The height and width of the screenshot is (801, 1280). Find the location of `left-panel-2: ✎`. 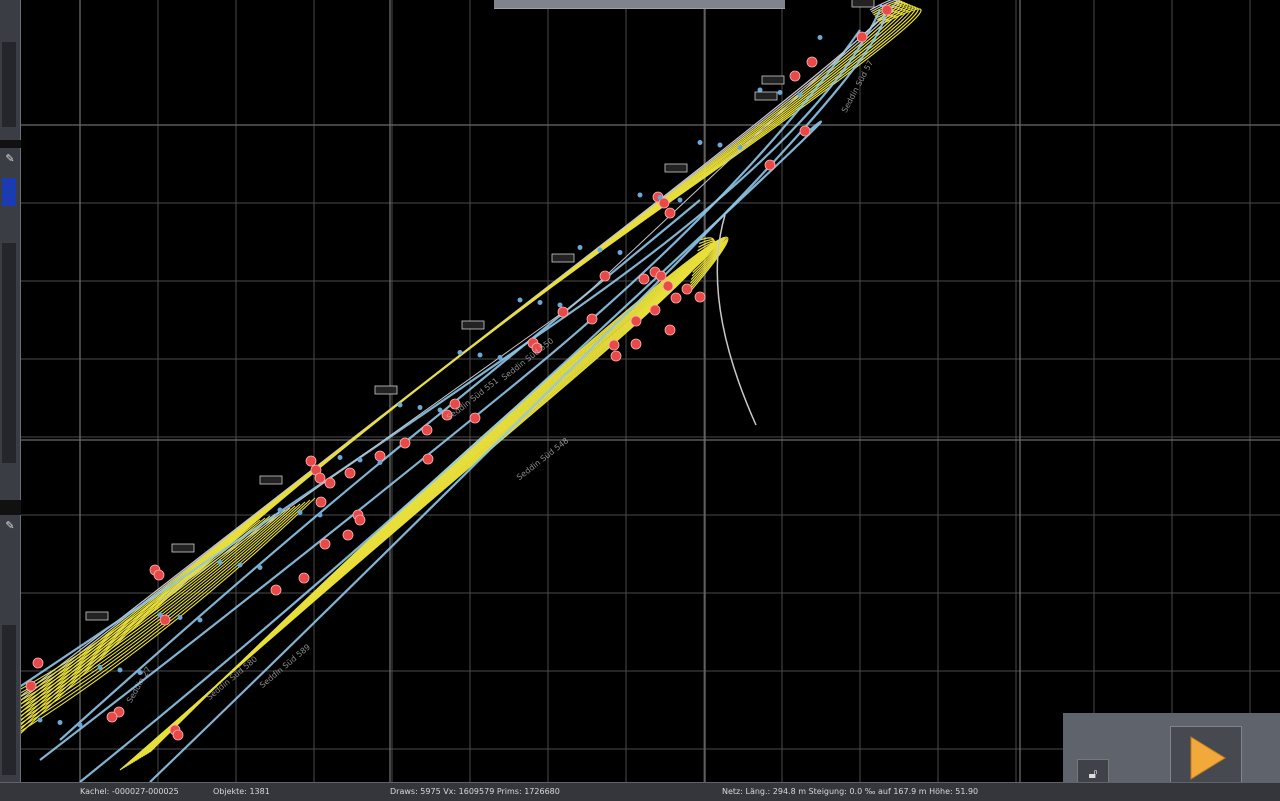

left-panel-2: ✎ is located at coordinates (10, 324).